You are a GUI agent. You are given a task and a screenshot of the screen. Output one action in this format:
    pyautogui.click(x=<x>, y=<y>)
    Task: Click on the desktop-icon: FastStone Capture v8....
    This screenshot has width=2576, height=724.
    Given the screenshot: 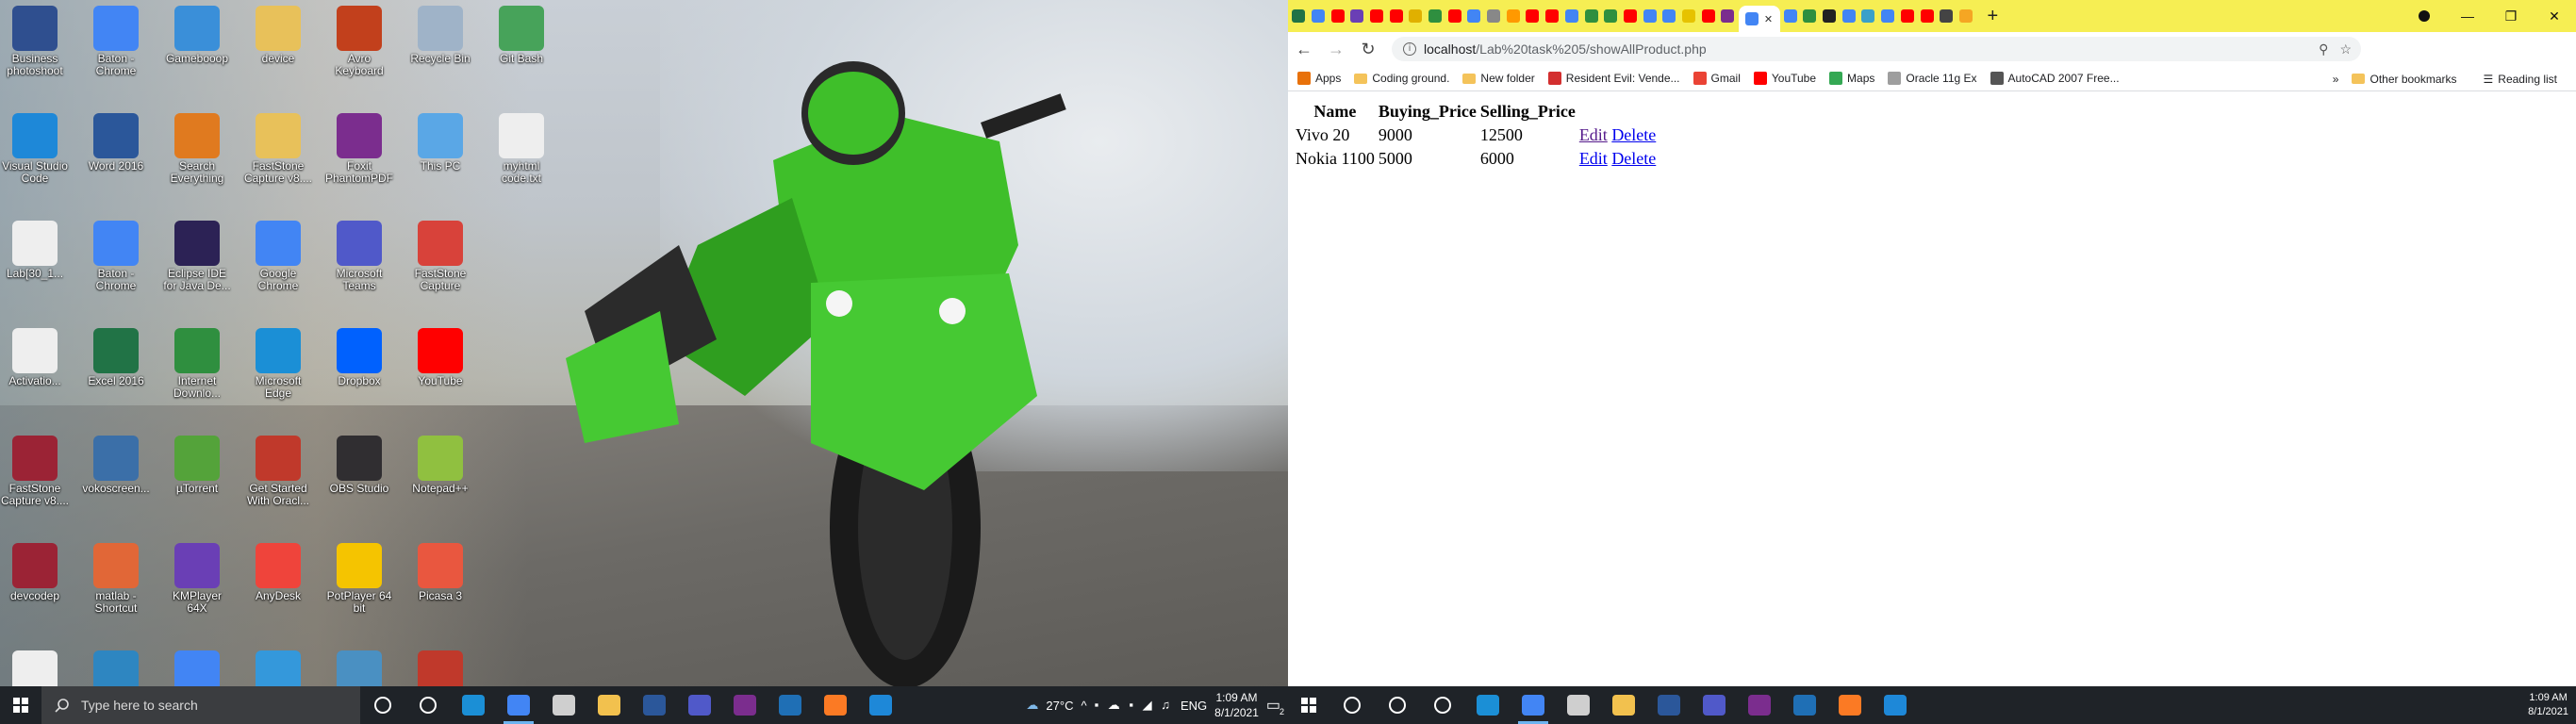 What is the action you would take?
    pyautogui.click(x=35, y=476)
    